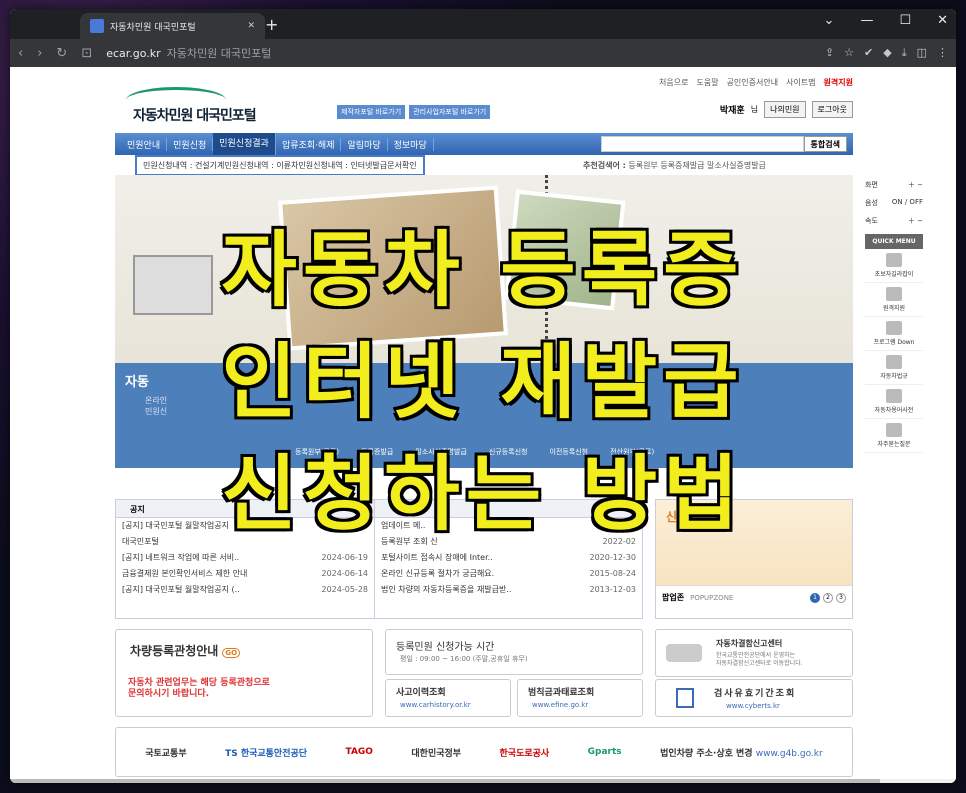  What do you see at coordinates (251, 26) in the screenshot?
I see `tab-close-icon: ✕` at bounding box center [251, 26].